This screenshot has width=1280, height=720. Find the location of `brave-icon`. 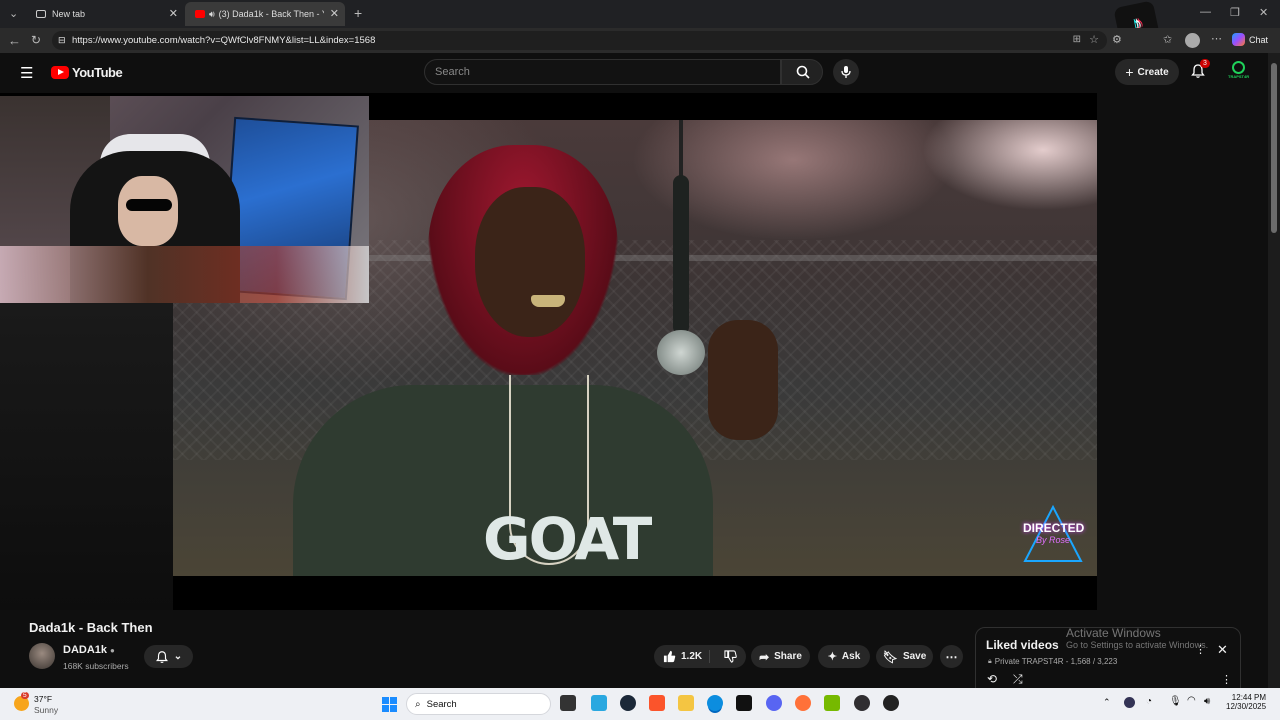

brave-icon is located at coordinates (657, 703).